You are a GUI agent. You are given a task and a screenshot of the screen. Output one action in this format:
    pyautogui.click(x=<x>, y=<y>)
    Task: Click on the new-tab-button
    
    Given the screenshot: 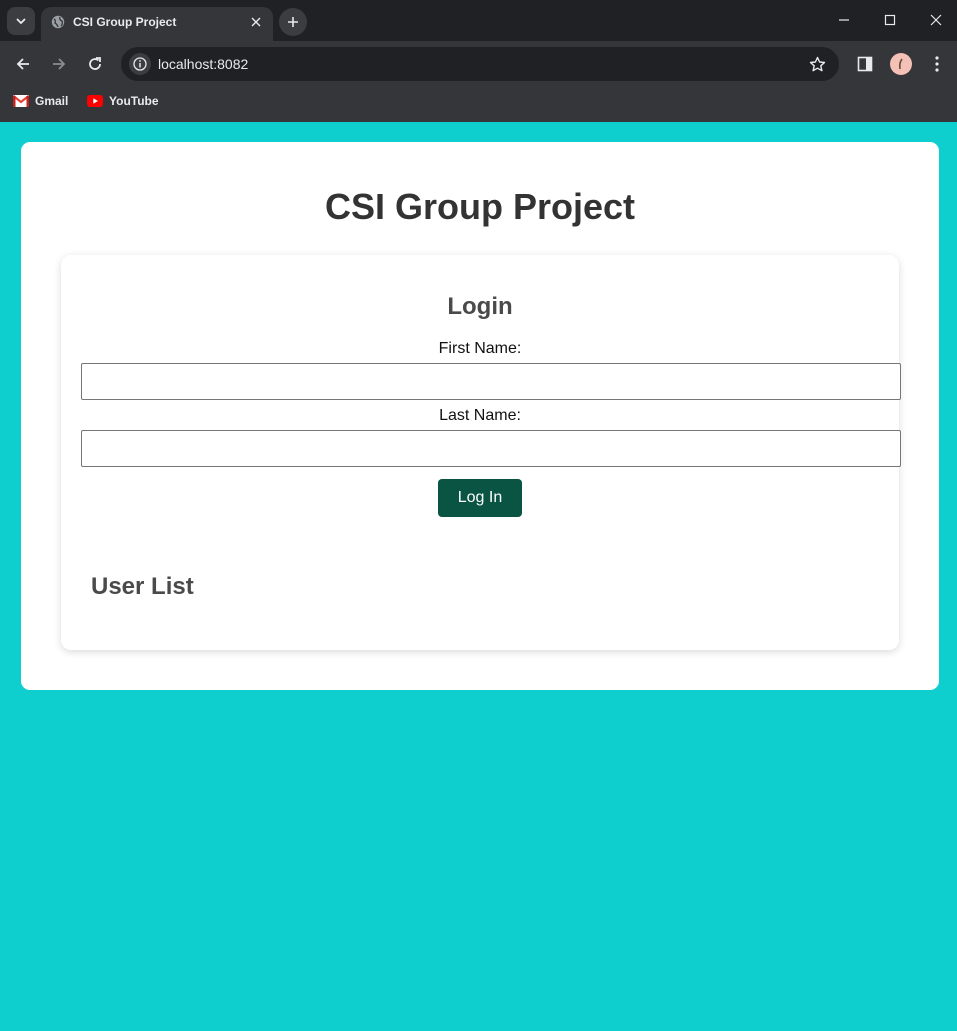 What is the action you would take?
    pyautogui.click(x=293, y=22)
    